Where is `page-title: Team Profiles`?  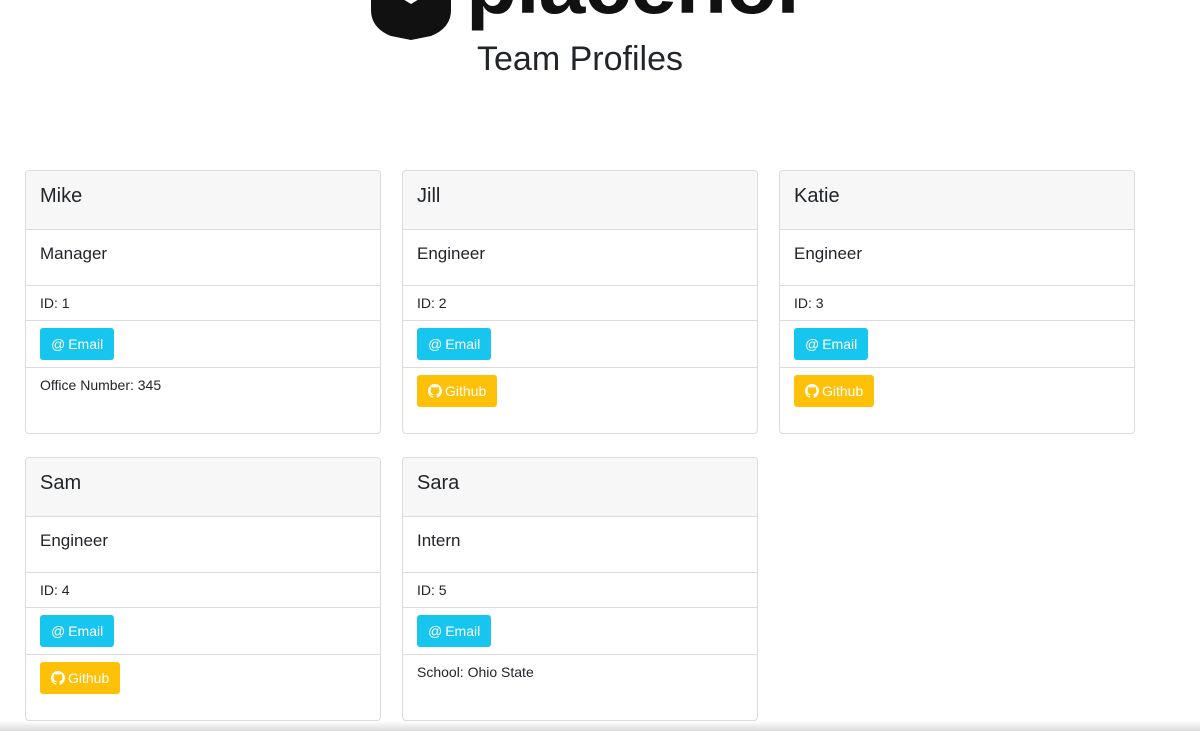
page-title: Team Profiles is located at coordinates (580, 59).